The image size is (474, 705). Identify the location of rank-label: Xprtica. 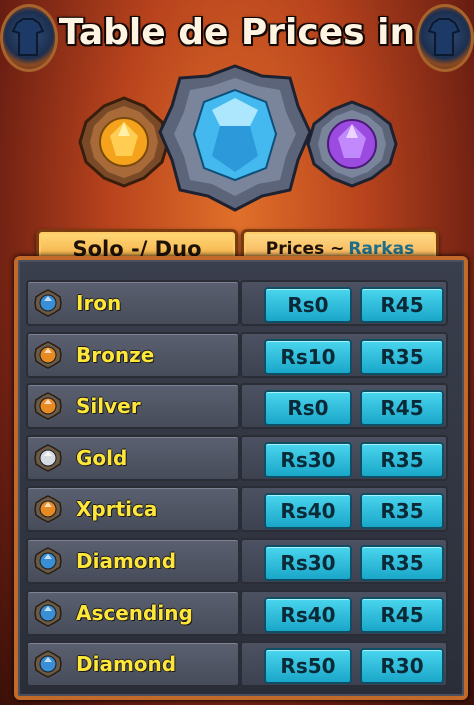
(117, 509).